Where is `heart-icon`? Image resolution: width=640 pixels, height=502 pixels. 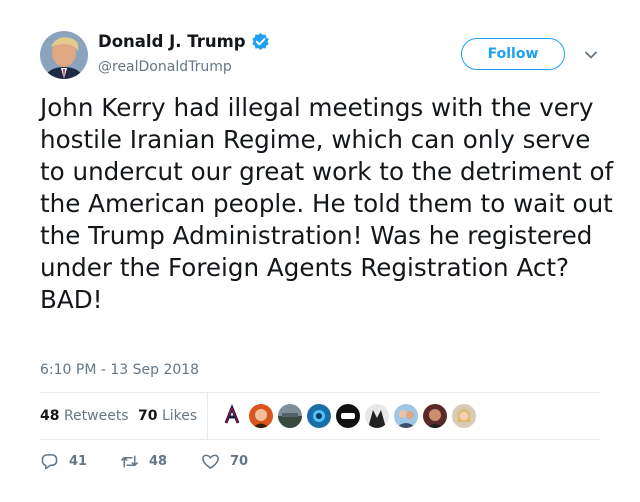 heart-icon is located at coordinates (210, 461).